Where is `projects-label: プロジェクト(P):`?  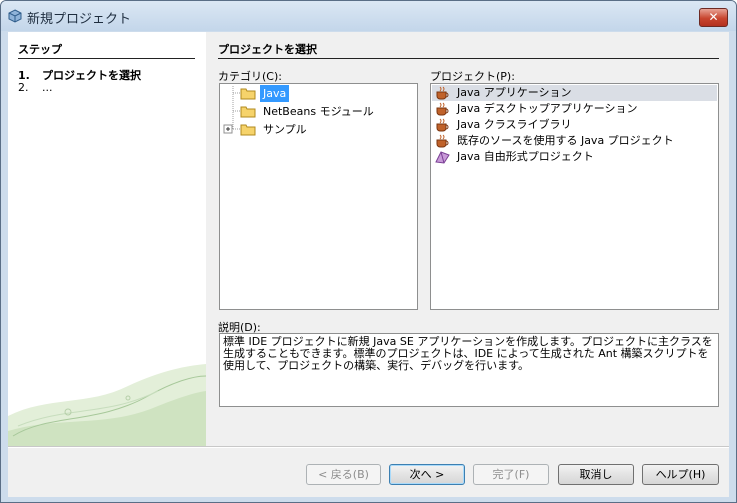
projects-label: プロジェクト(P): is located at coordinates (472, 76).